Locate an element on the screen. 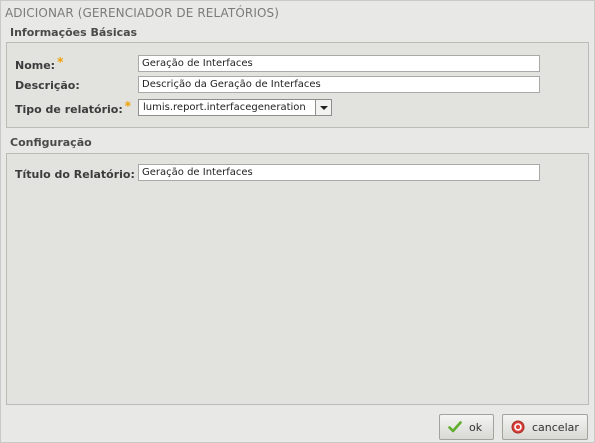  report-type-select: lumis.report.interfacegeneration is located at coordinates (235, 107).